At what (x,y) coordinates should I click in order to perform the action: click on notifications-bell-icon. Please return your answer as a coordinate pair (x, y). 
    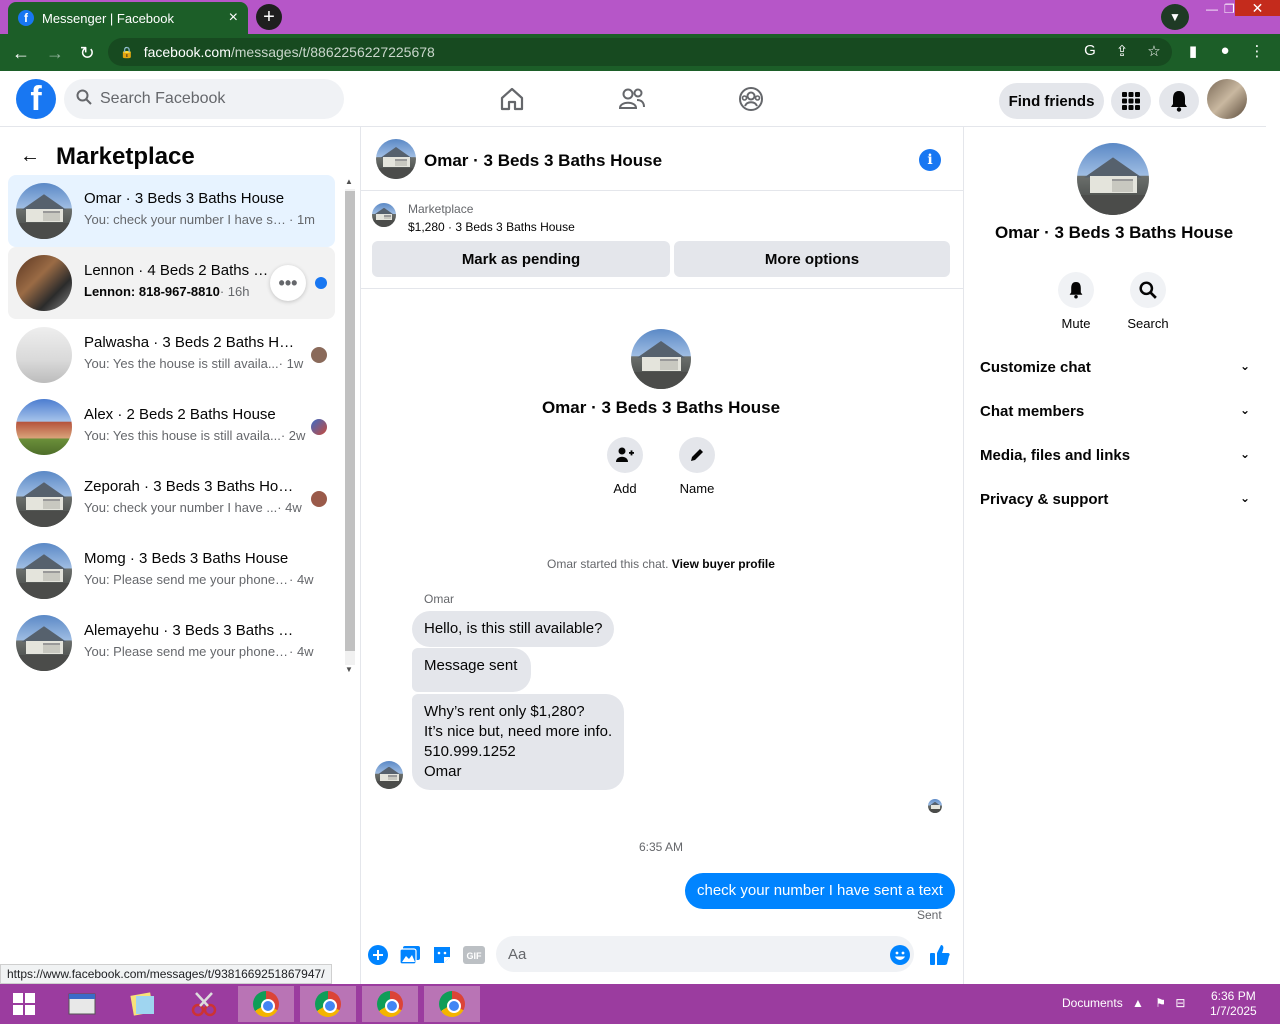
    Looking at the image, I should click on (1179, 101).